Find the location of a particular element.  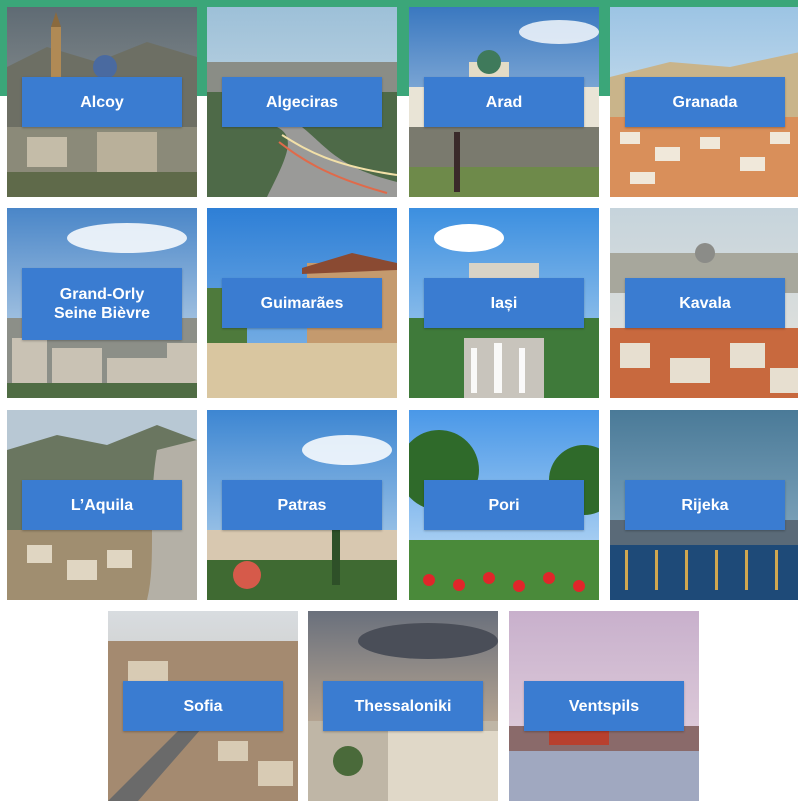

city-label-sofia: Sofia is located at coordinates (203, 706).